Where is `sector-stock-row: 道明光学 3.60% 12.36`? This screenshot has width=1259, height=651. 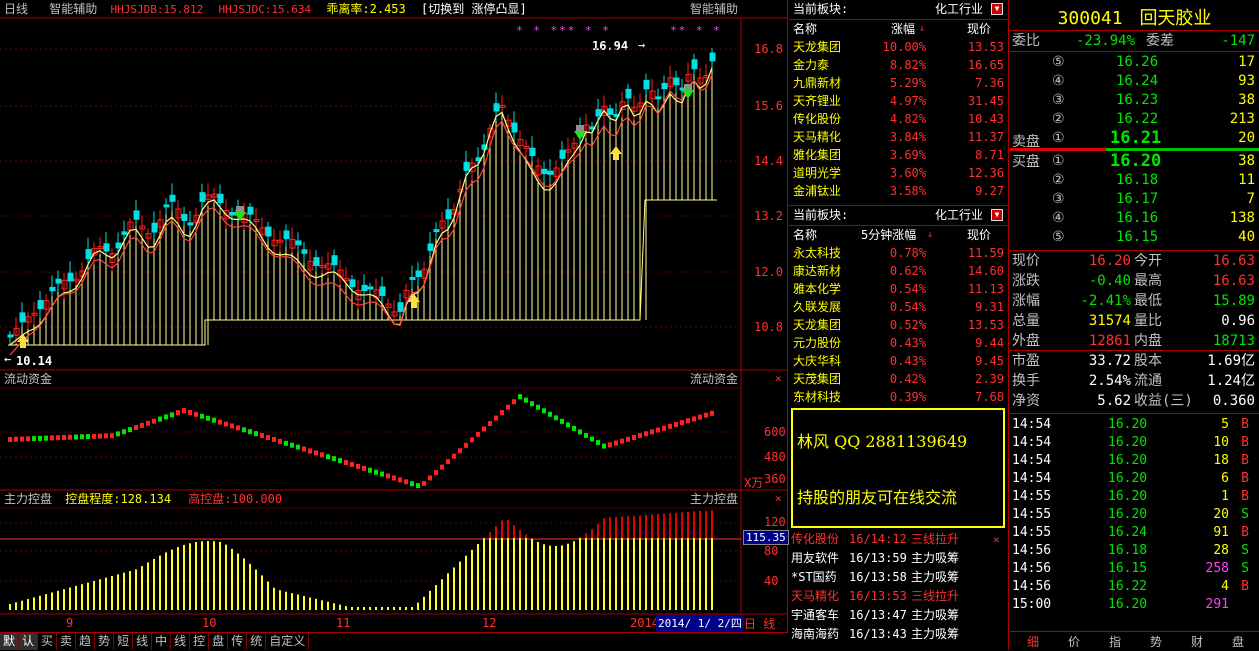
sector-stock-row: 道明光学 3.60% 12.36 is located at coordinates (898, 173).